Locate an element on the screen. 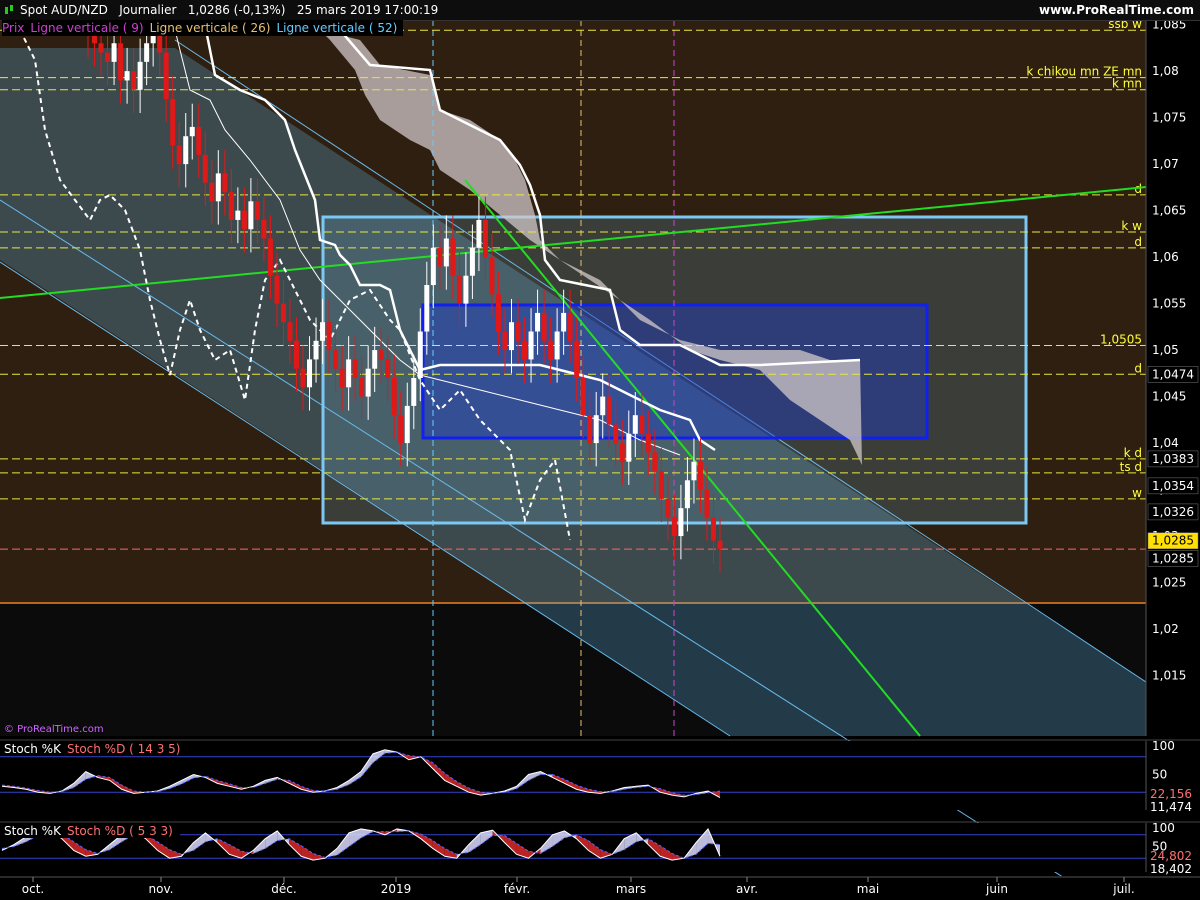  price-tick-label: 1,065 is located at coordinates (1169, 211).